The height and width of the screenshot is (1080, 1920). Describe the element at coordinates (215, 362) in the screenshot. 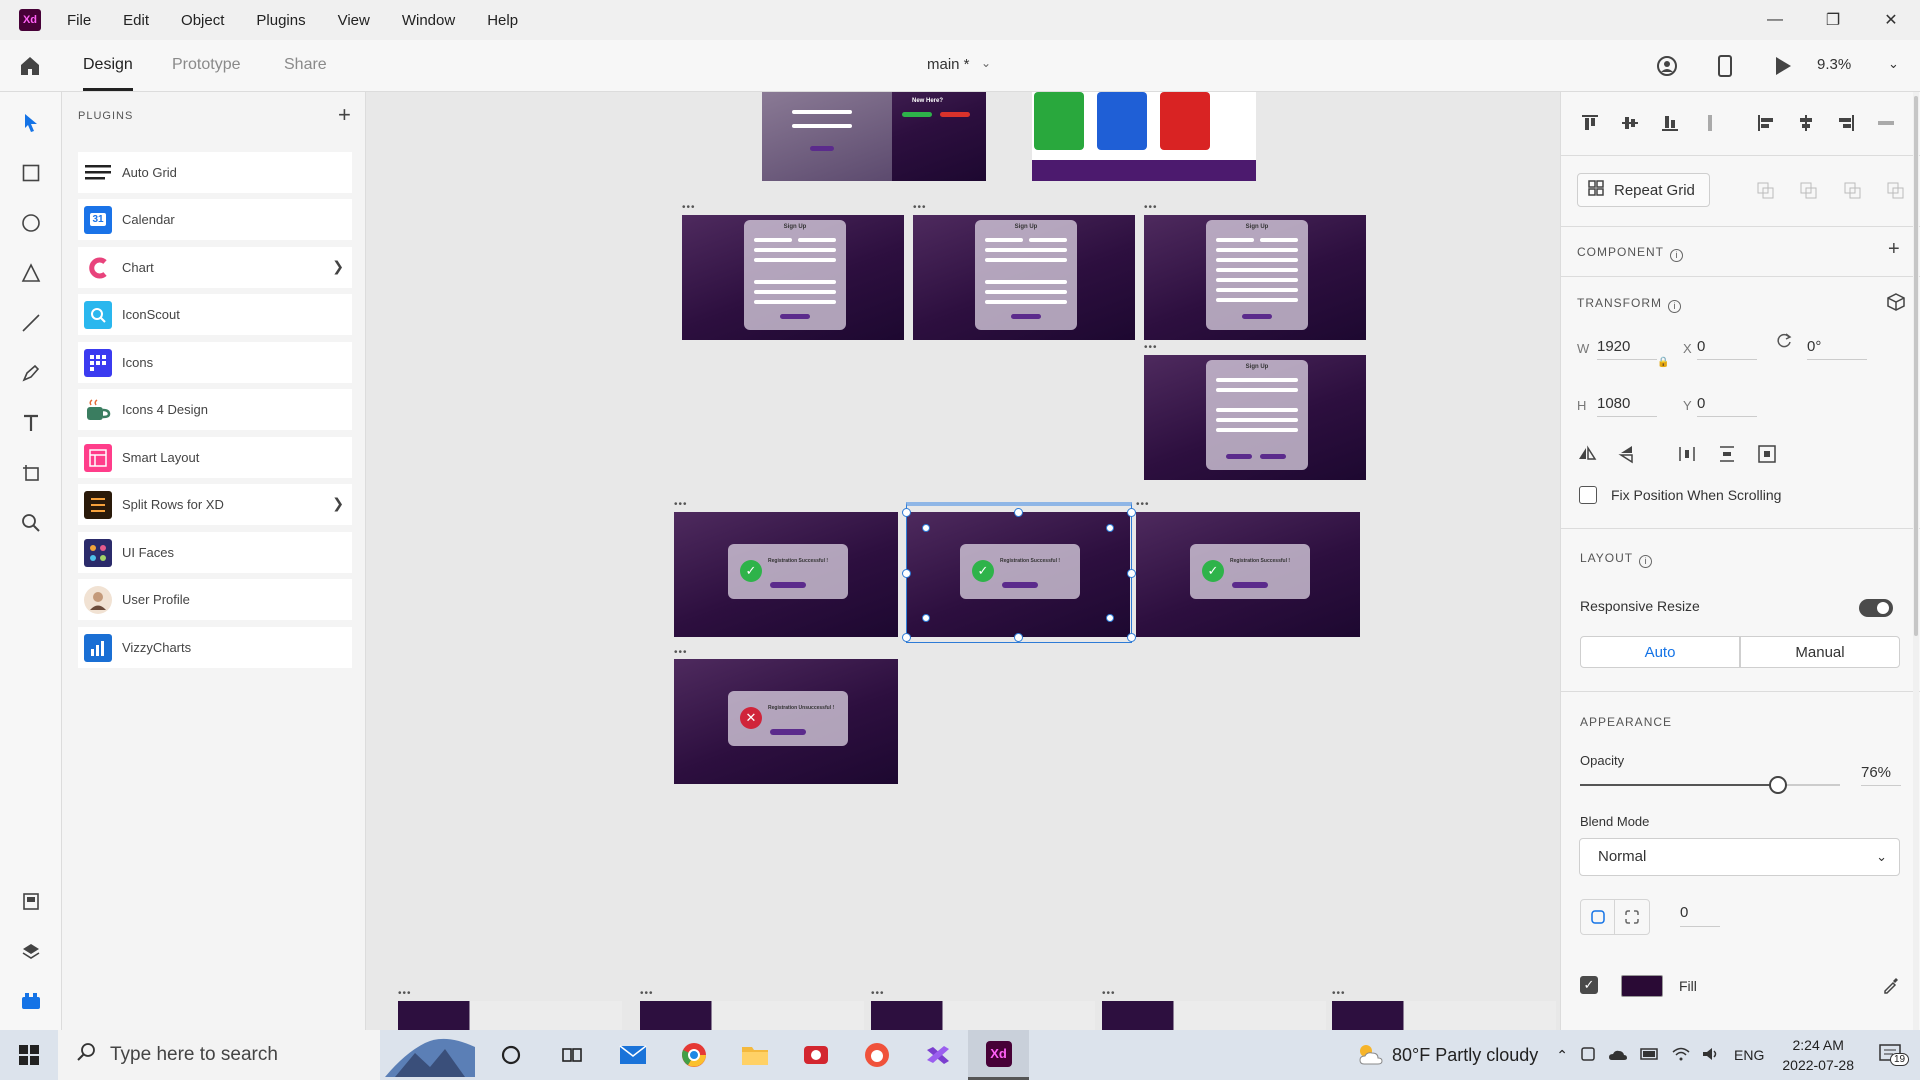

I see `plugin-icons: Icons` at that location.